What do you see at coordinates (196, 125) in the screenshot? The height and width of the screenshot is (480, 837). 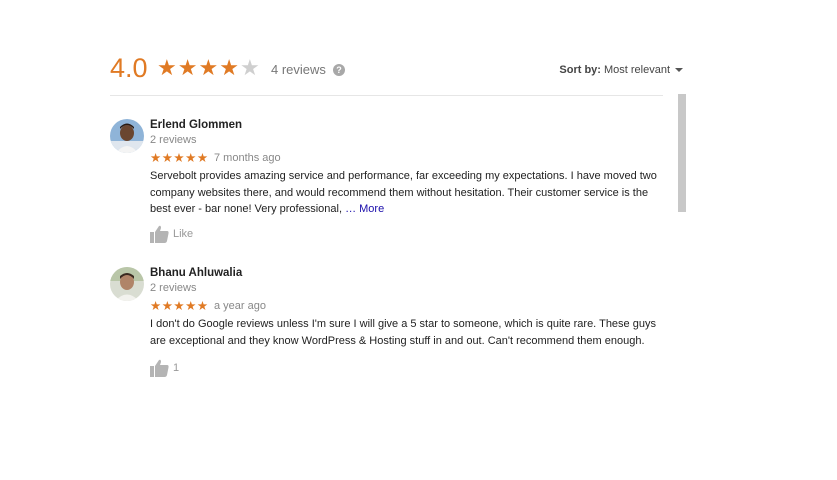 I see `review-author: Erlend Glommen` at bounding box center [196, 125].